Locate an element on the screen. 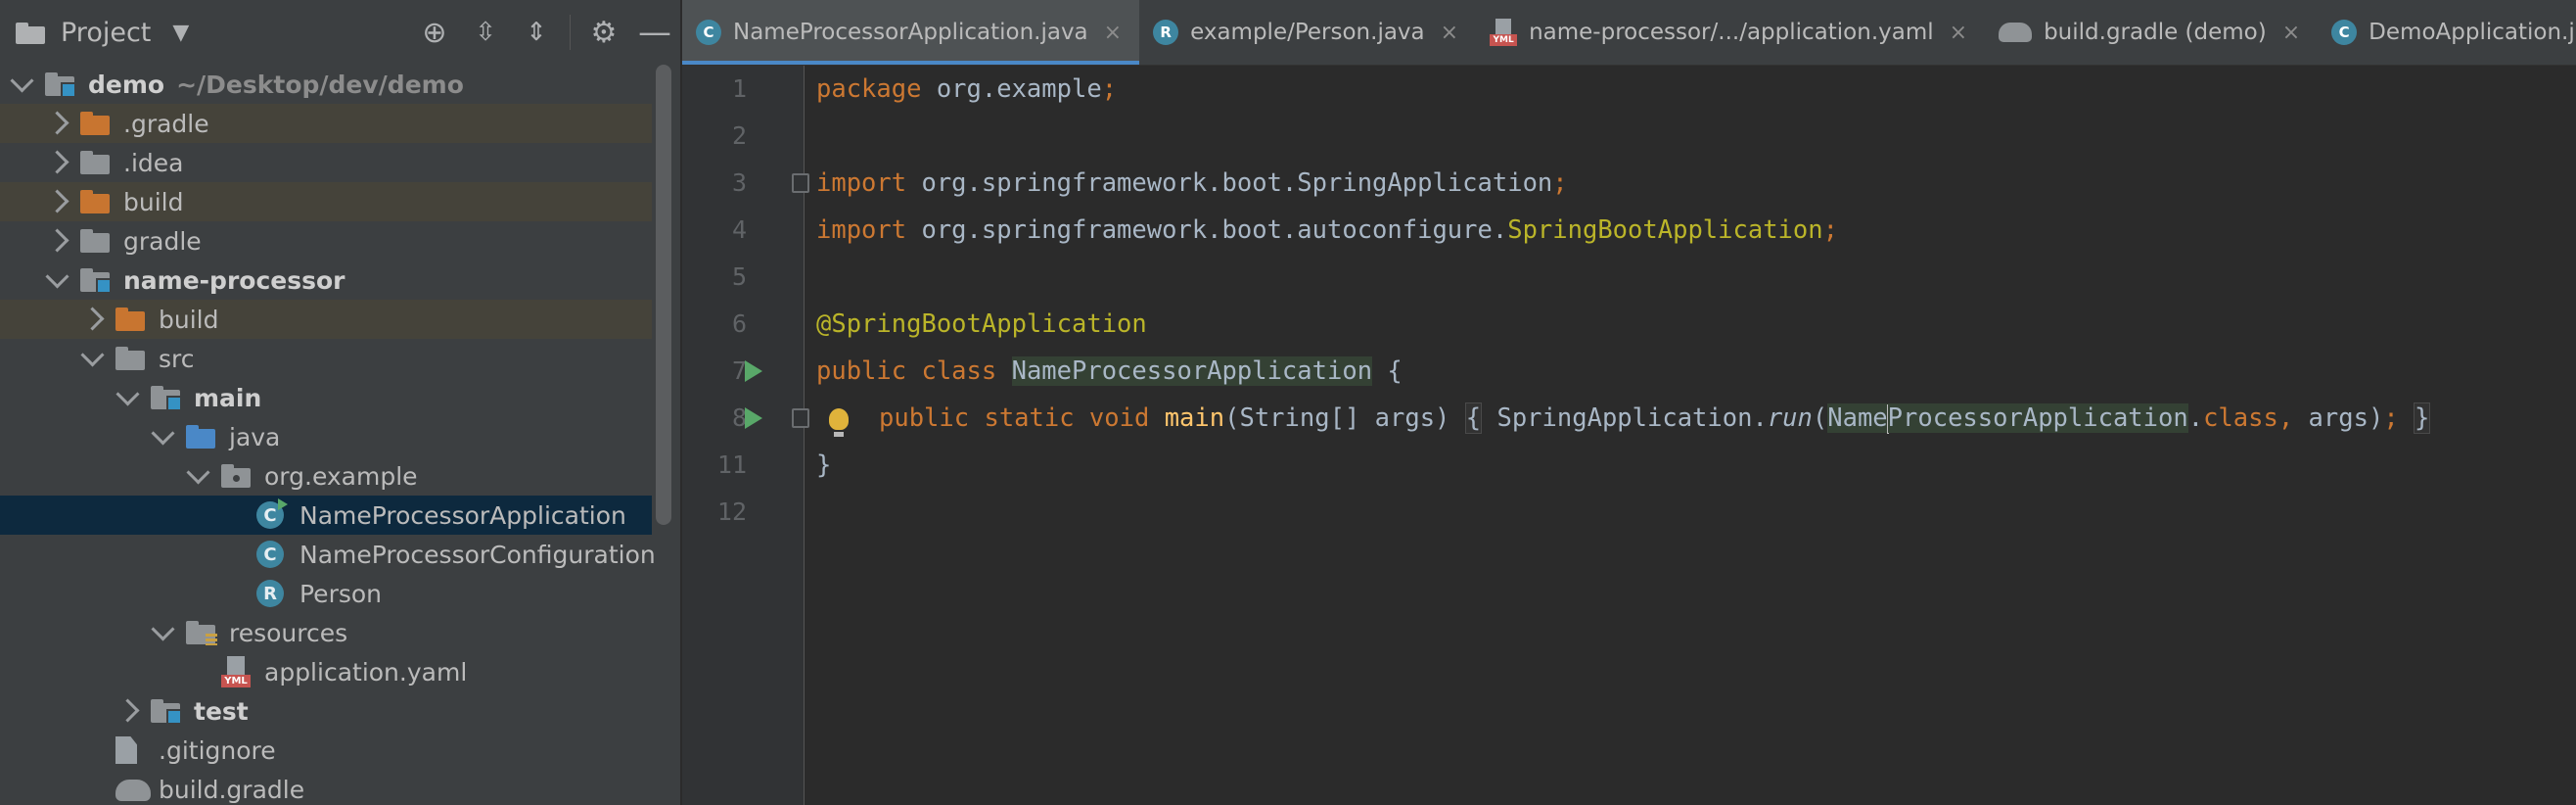 The height and width of the screenshot is (805, 2576). tree-item: YML application.yaml is located at coordinates (326, 671).